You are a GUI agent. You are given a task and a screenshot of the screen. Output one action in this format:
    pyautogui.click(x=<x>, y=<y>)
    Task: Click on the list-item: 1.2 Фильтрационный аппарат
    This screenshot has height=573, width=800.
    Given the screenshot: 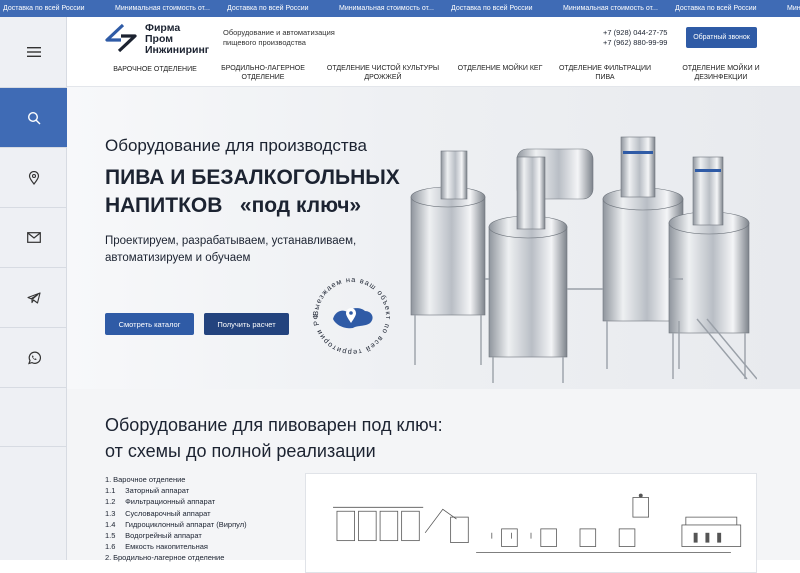 What is the action you would take?
    pyautogui.click(x=176, y=501)
    